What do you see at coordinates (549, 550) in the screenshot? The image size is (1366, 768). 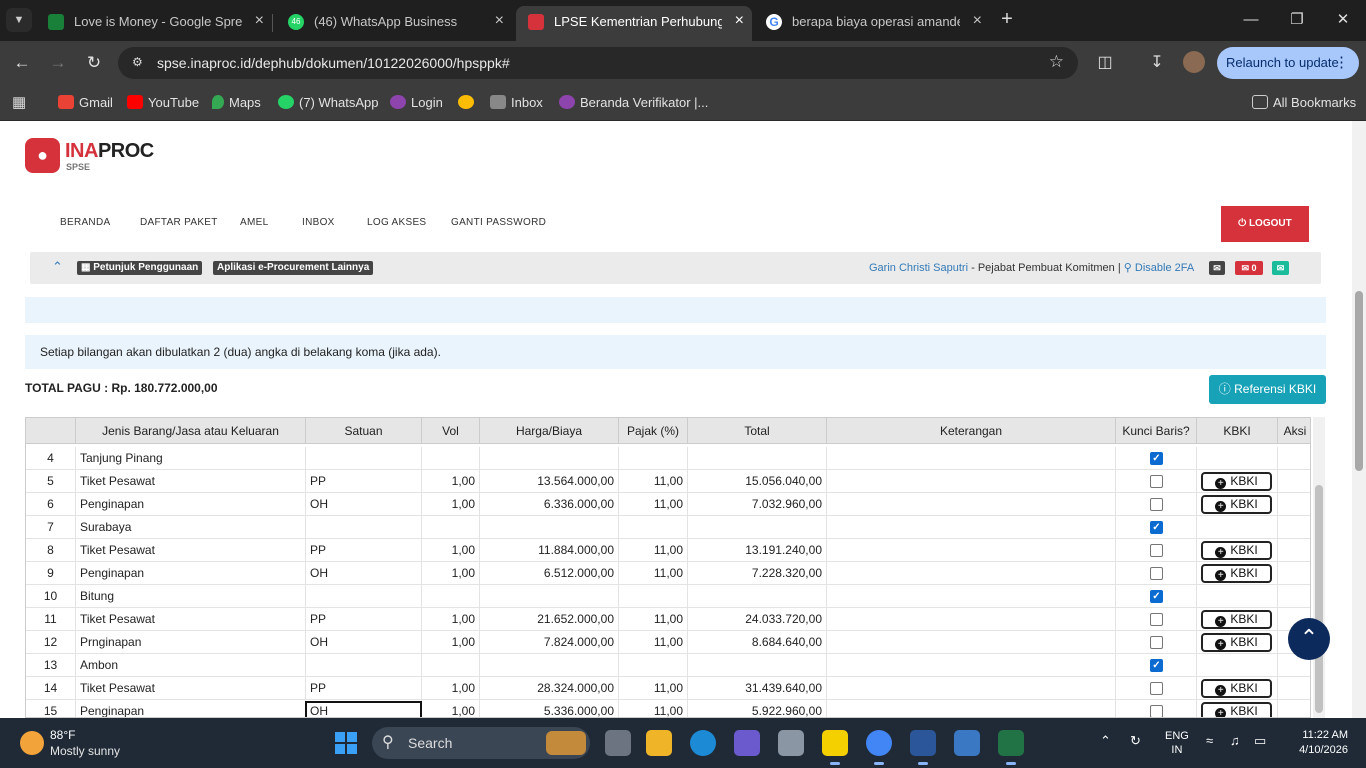 I see `cell-harga: 11.884.000,00` at bounding box center [549, 550].